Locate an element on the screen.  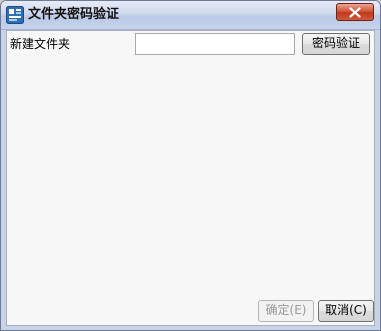
password-input is located at coordinates (215, 44).